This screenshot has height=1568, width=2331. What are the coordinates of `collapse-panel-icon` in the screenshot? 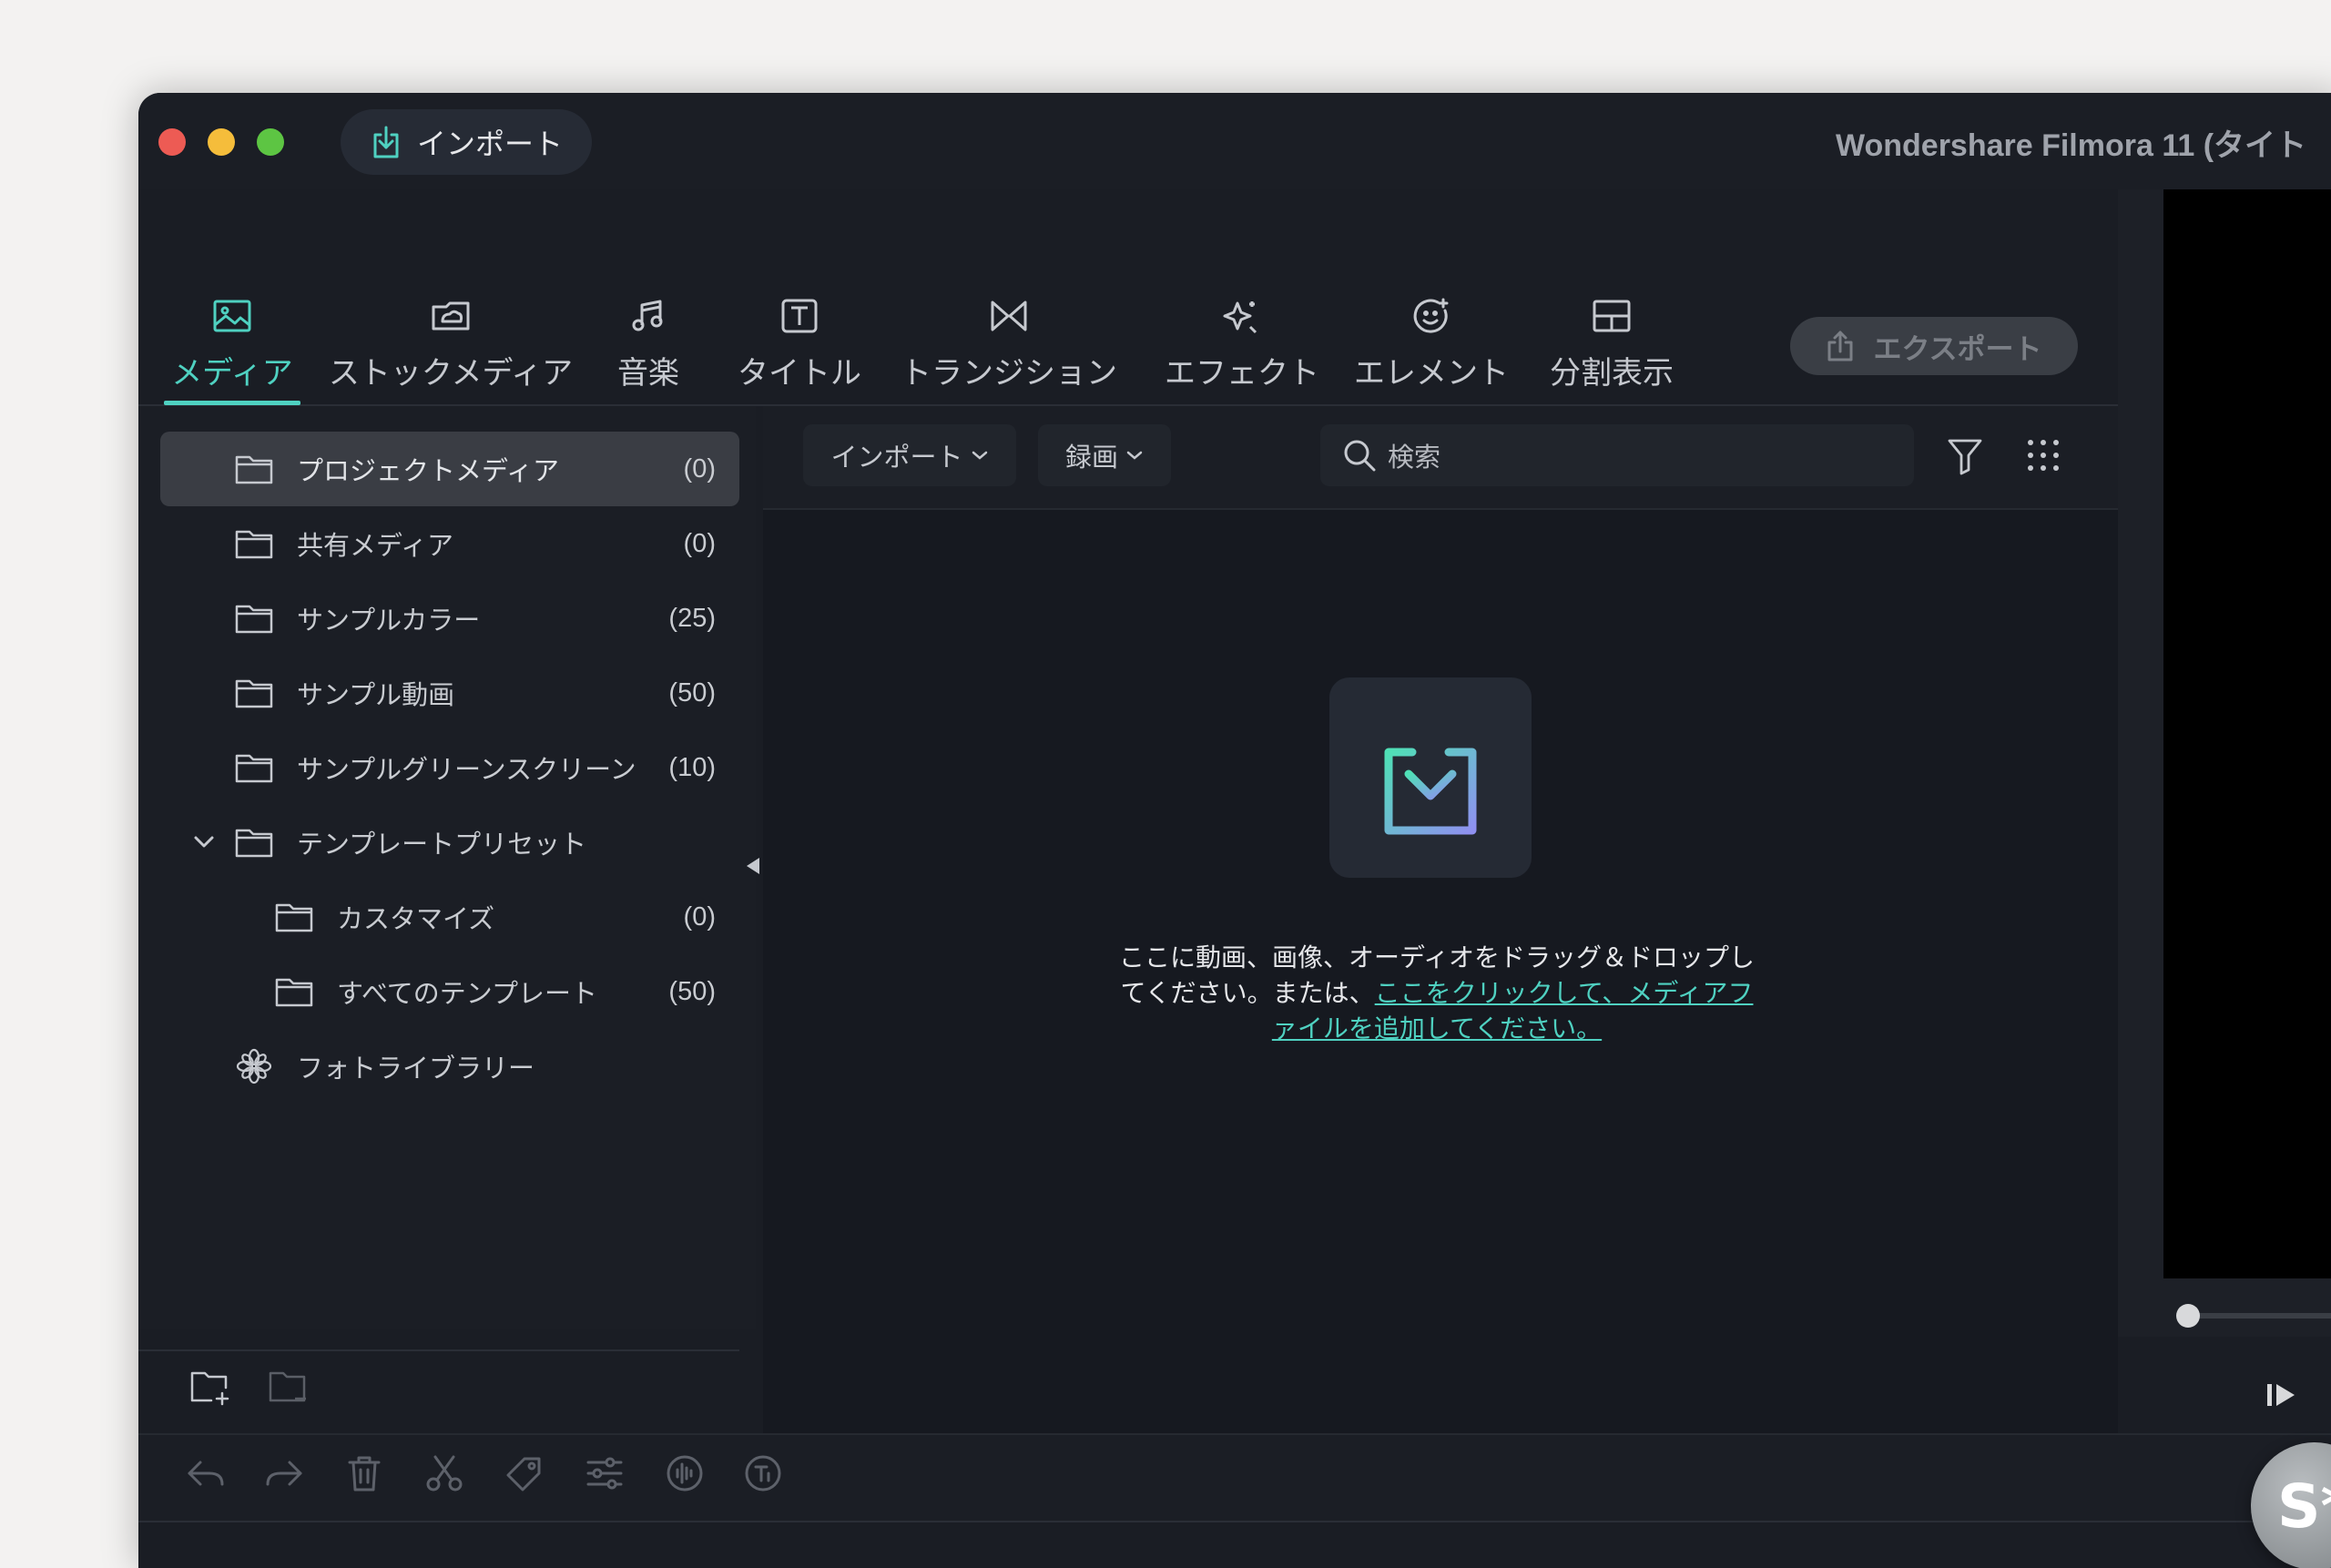 It's located at (753, 866).